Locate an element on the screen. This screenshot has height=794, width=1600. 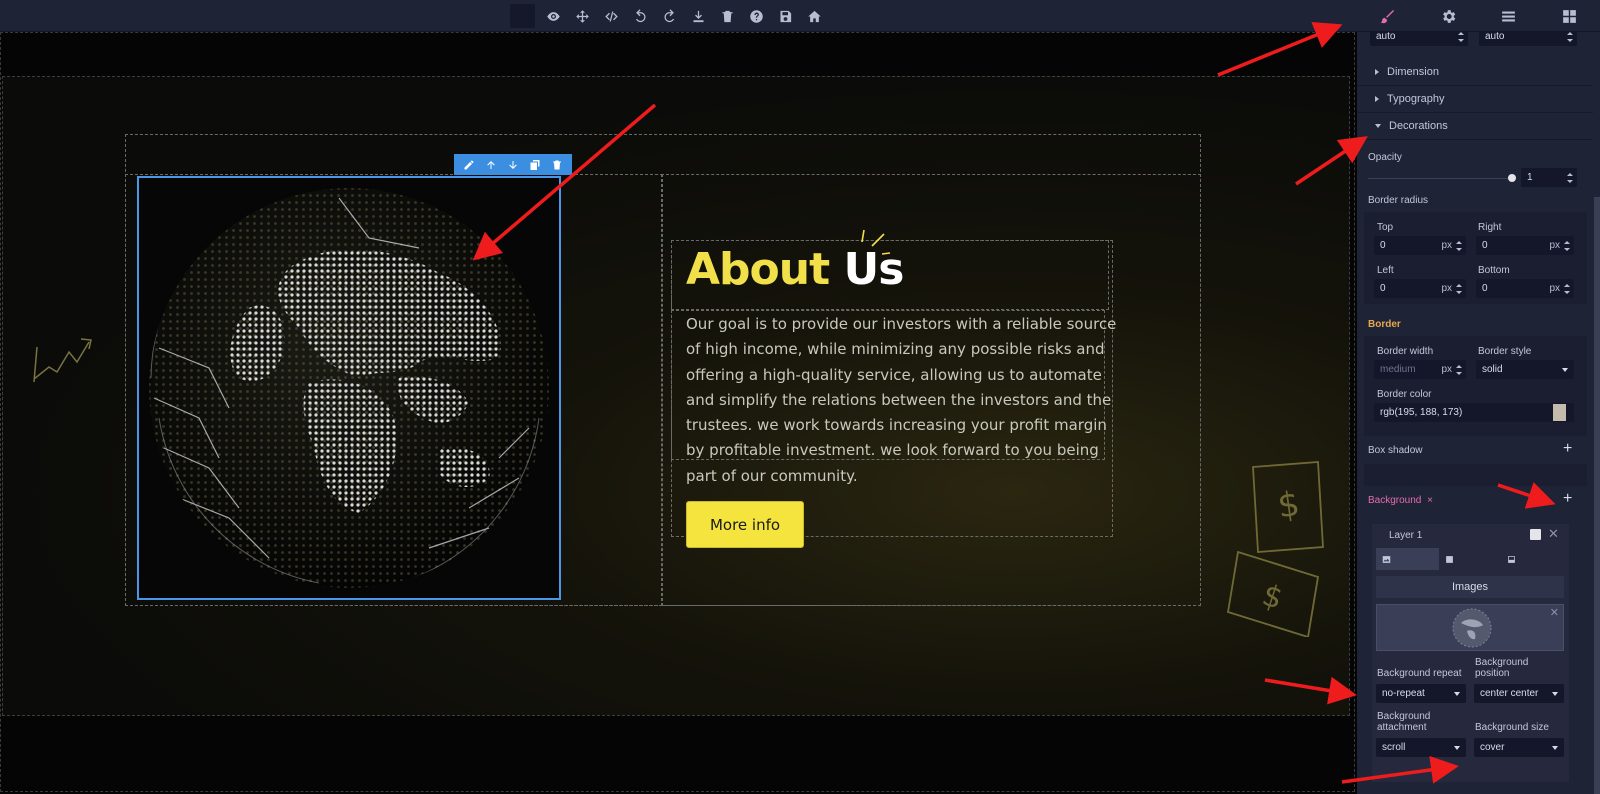
delete-component-button is located at coordinates (557, 165).